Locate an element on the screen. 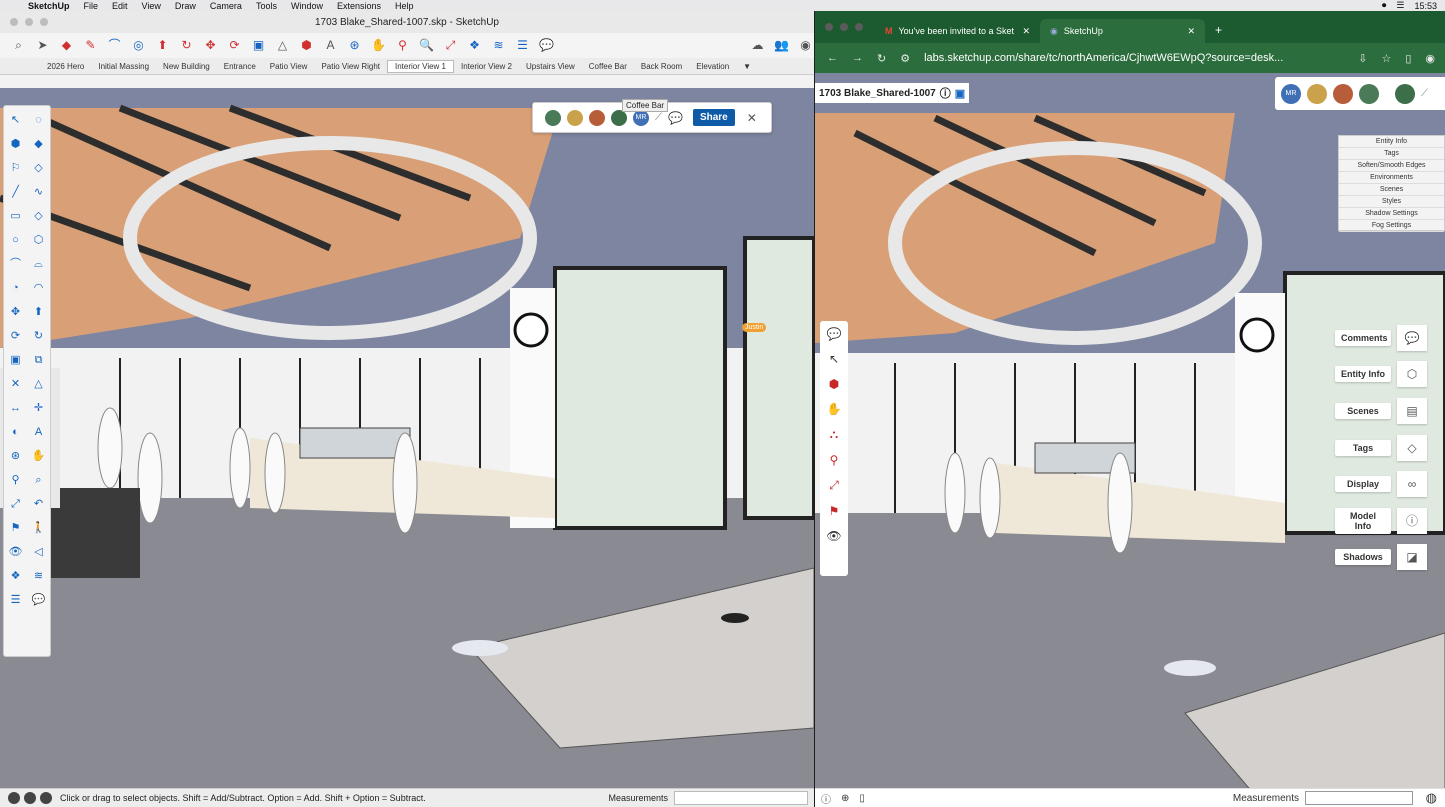 Image resolution: width=1445 pixels, height=807 pixels. pan-icon: ✋ is located at coordinates (378, 45).